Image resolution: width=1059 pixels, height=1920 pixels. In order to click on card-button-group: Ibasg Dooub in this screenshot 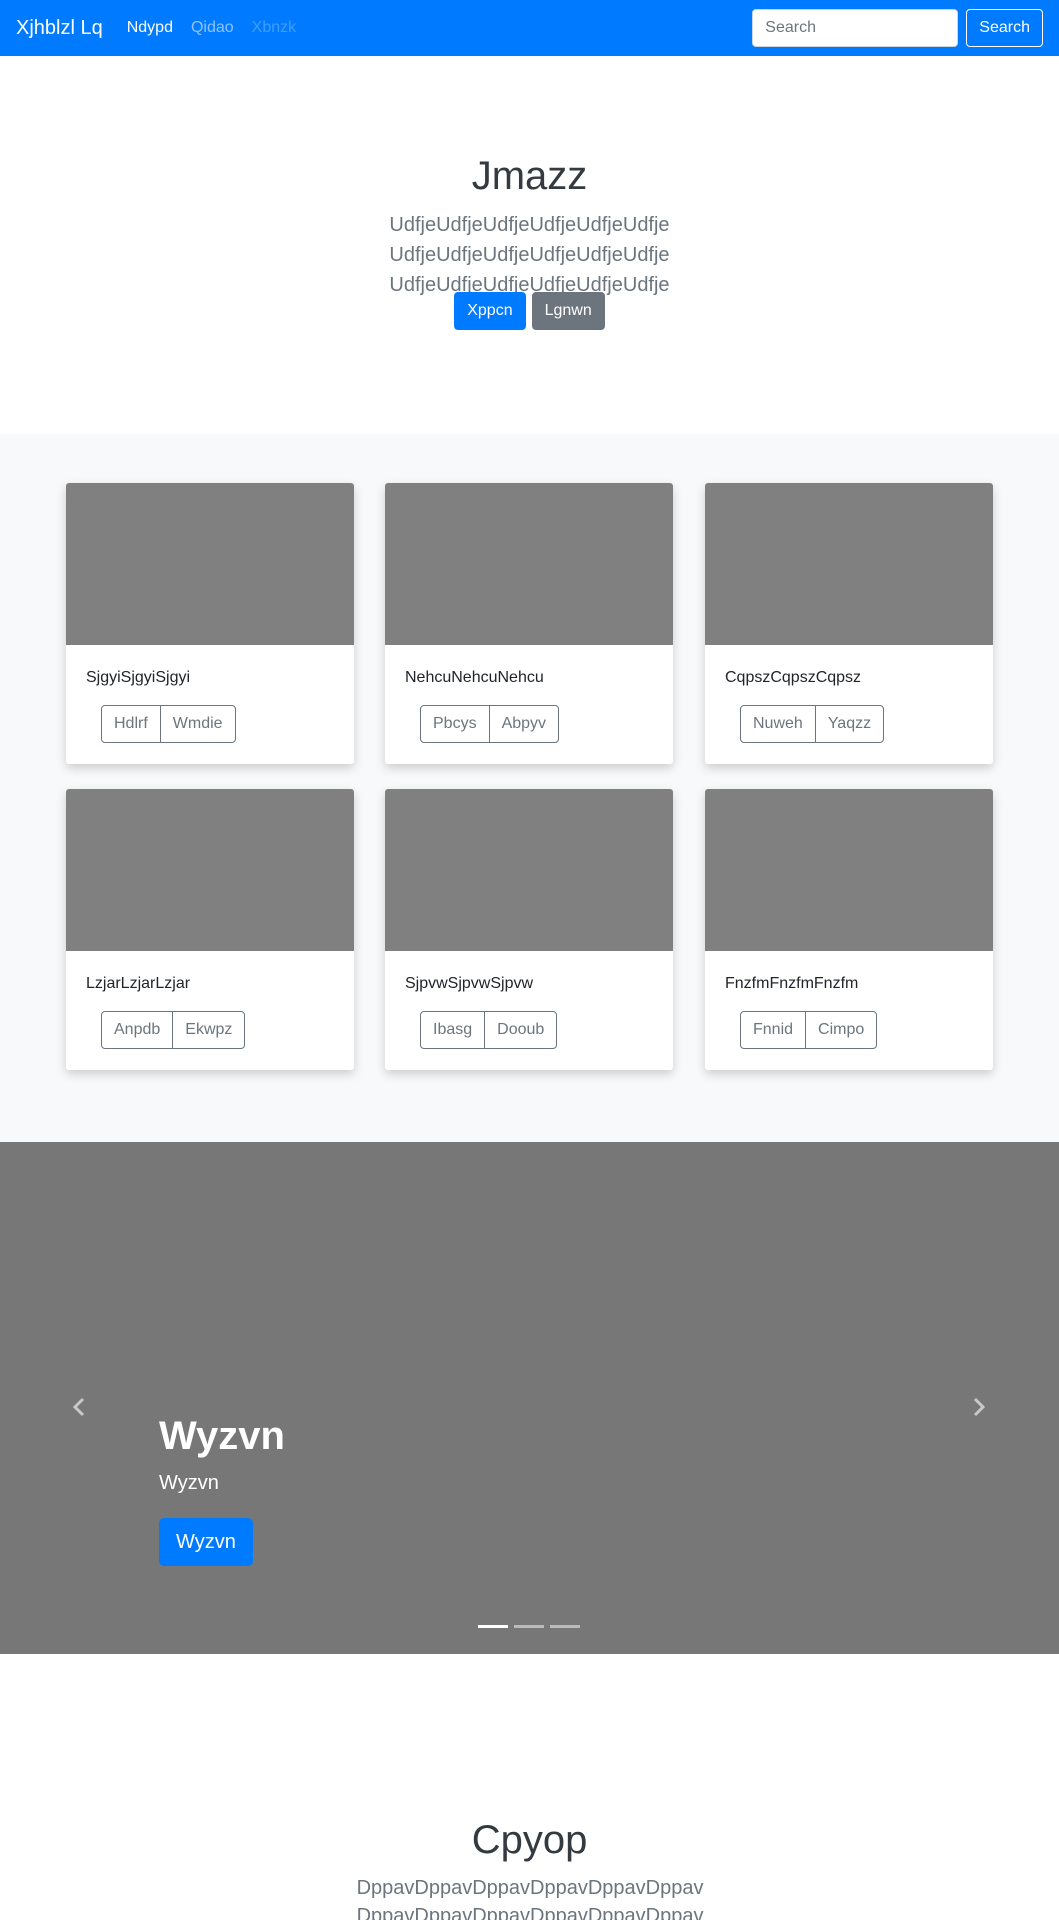, I will do `click(489, 1030)`.